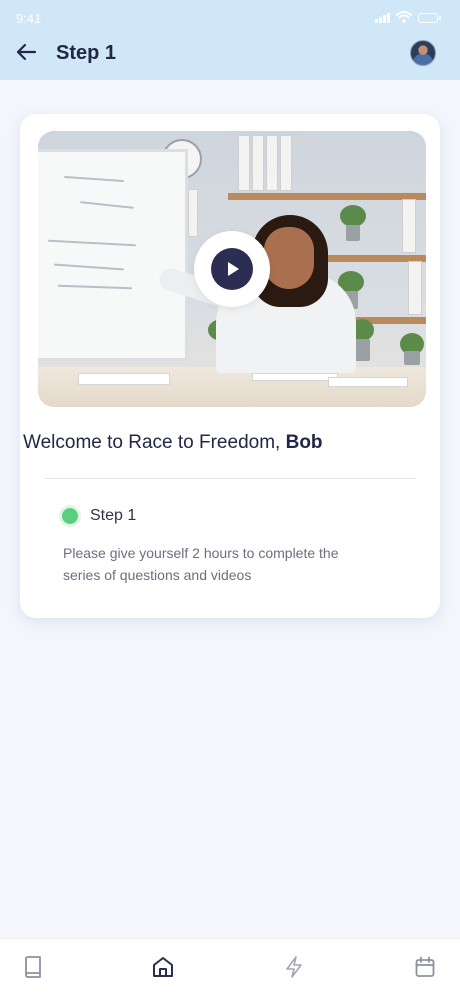  I want to click on divider, so click(230, 478).